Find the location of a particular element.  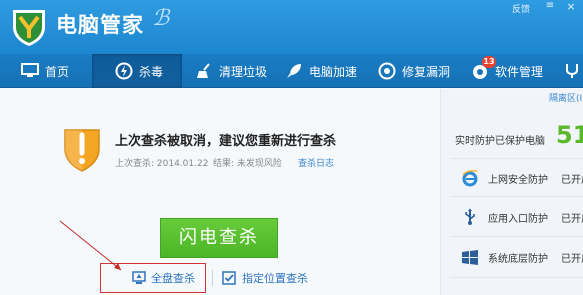

flash-scan-button: 闪电查杀 is located at coordinates (219, 238).